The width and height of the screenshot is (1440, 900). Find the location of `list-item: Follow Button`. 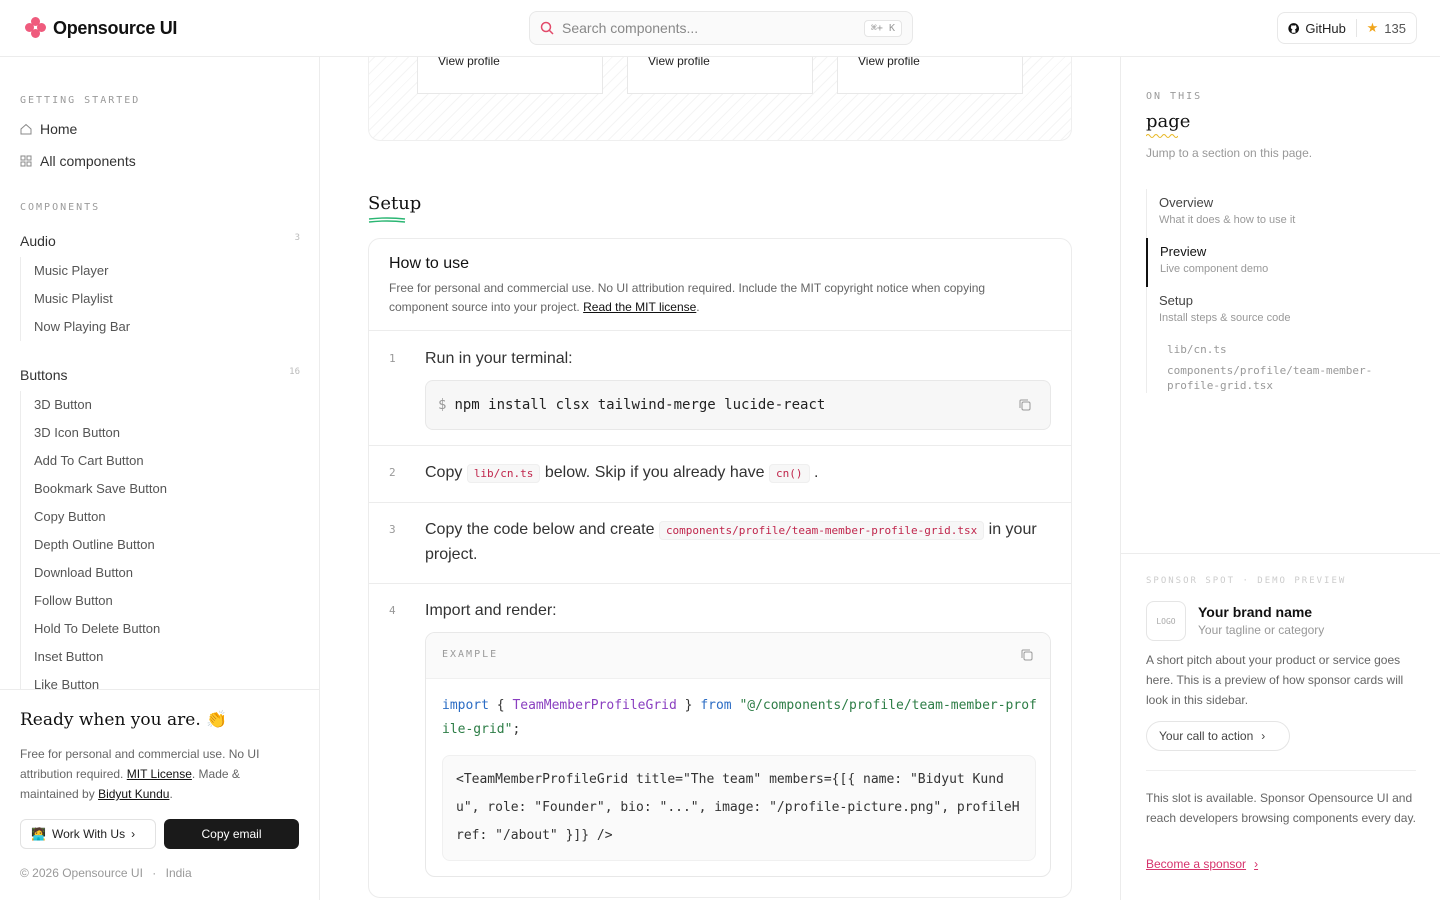

list-item: Follow Button is located at coordinates (94, 601).